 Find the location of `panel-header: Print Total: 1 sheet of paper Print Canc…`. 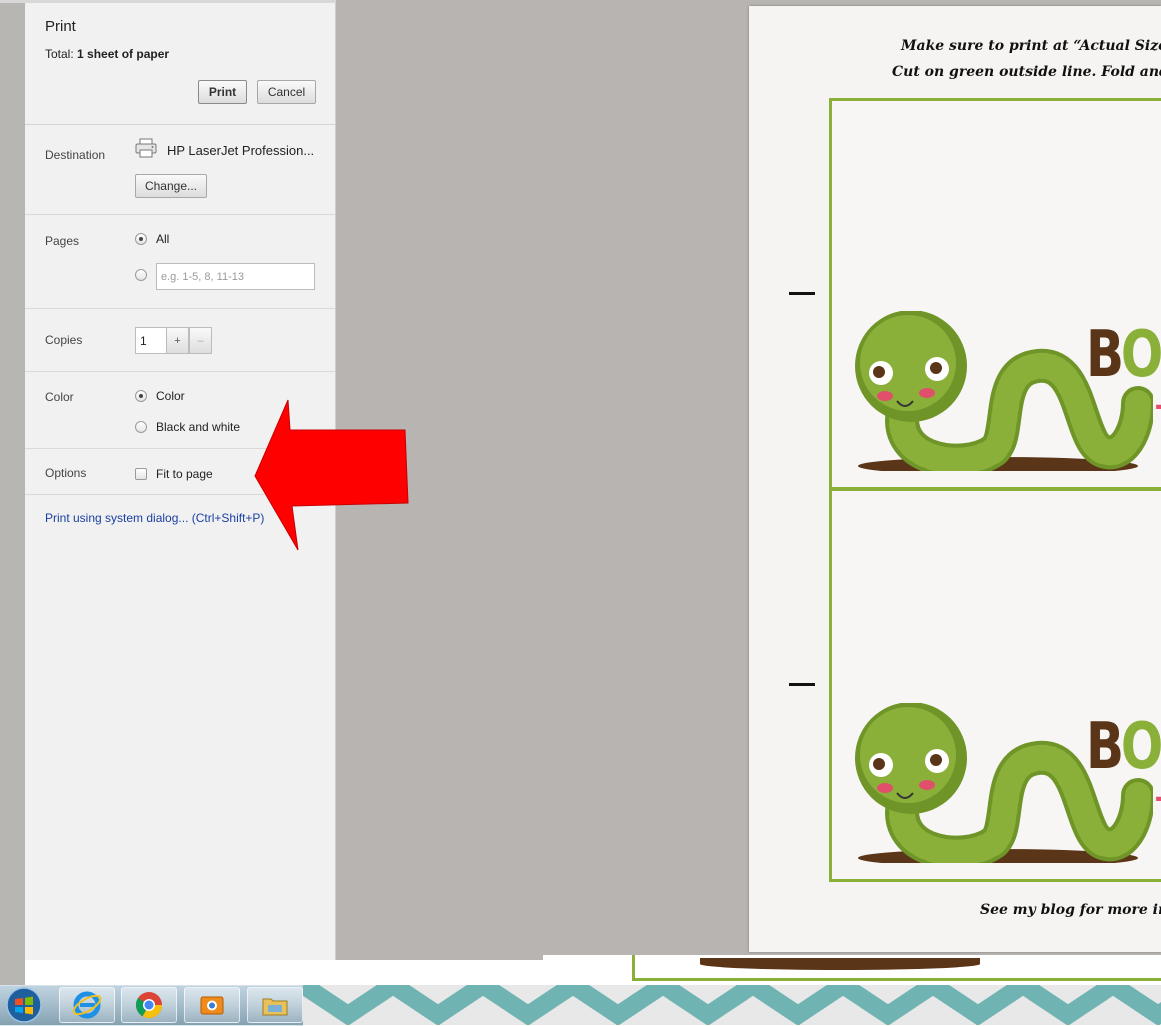

panel-header: Print Total: 1 sheet of paper Print Canc… is located at coordinates (180, 64).